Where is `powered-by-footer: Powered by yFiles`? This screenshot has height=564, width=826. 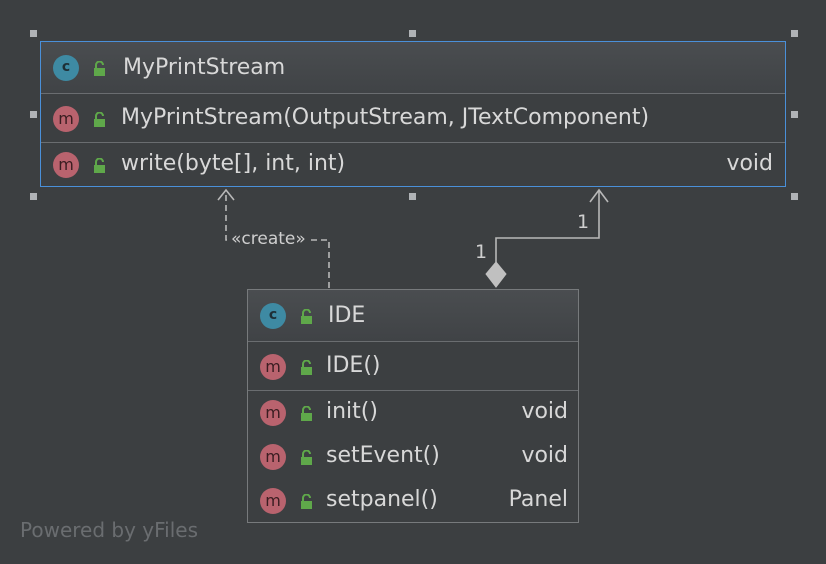 powered-by-footer: Powered by yFiles is located at coordinates (109, 530).